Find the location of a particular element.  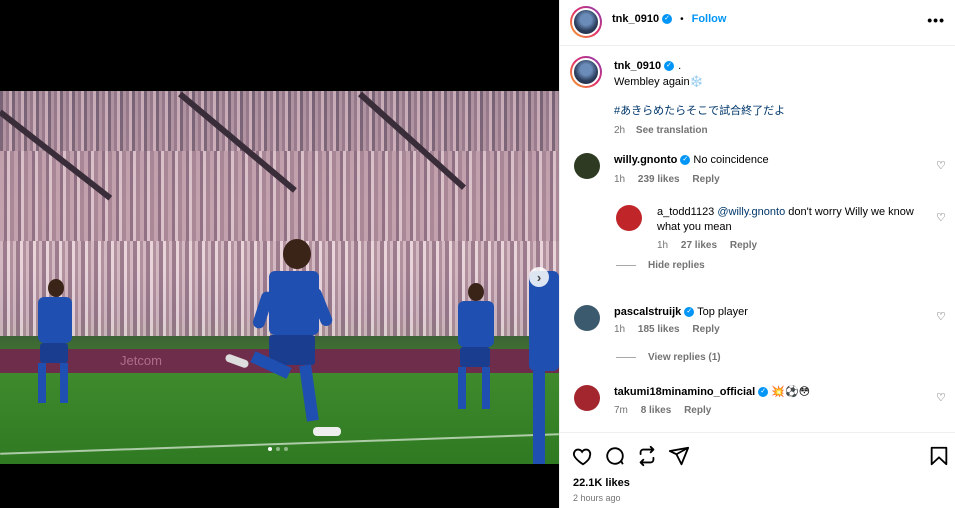

more-options-button: ••• is located at coordinates (936, 20).